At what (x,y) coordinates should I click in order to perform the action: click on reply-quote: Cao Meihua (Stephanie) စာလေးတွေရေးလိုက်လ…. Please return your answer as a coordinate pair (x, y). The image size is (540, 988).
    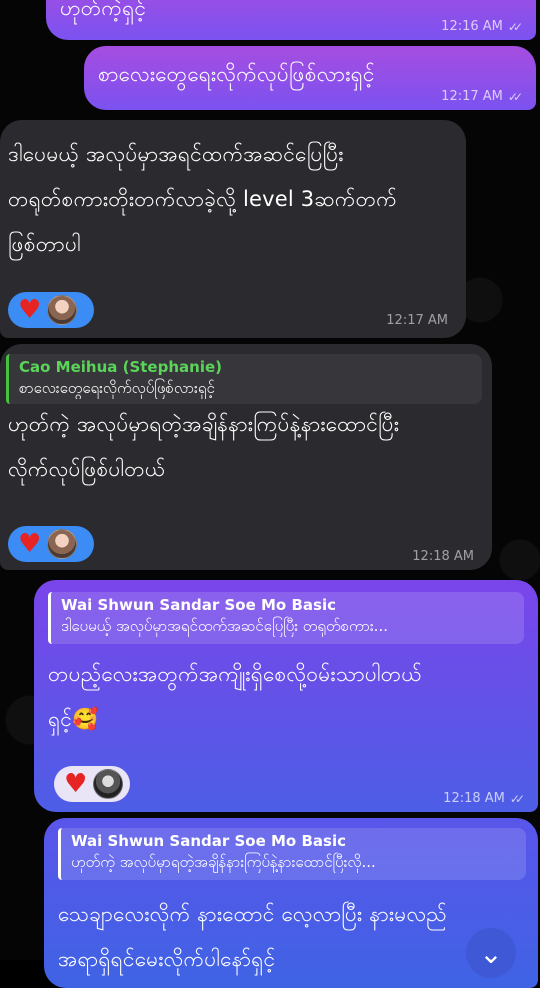
    Looking at the image, I should click on (244, 379).